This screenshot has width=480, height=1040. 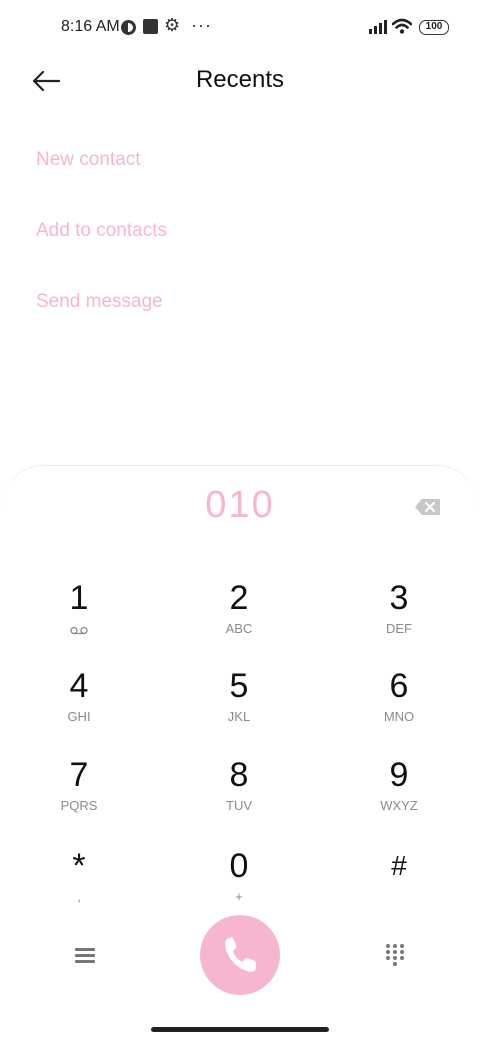 What do you see at coordinates (85, 955) in the screenshot?
I see `menu-icon` at bounding box center [85, 955].